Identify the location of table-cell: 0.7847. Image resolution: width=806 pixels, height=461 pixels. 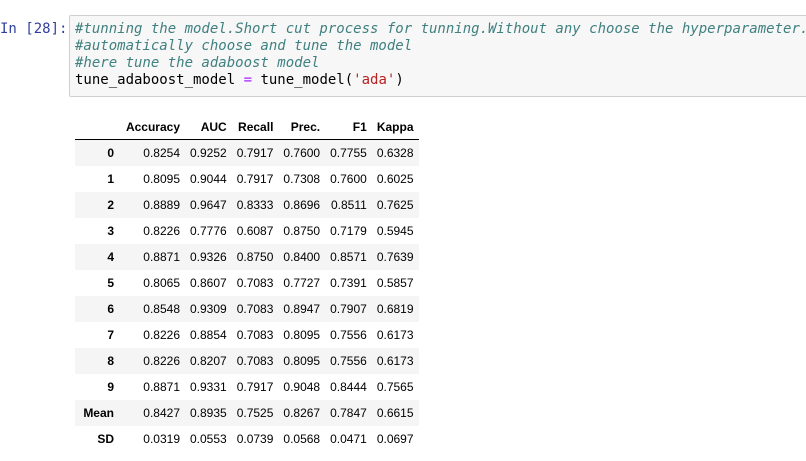
(348, 413).